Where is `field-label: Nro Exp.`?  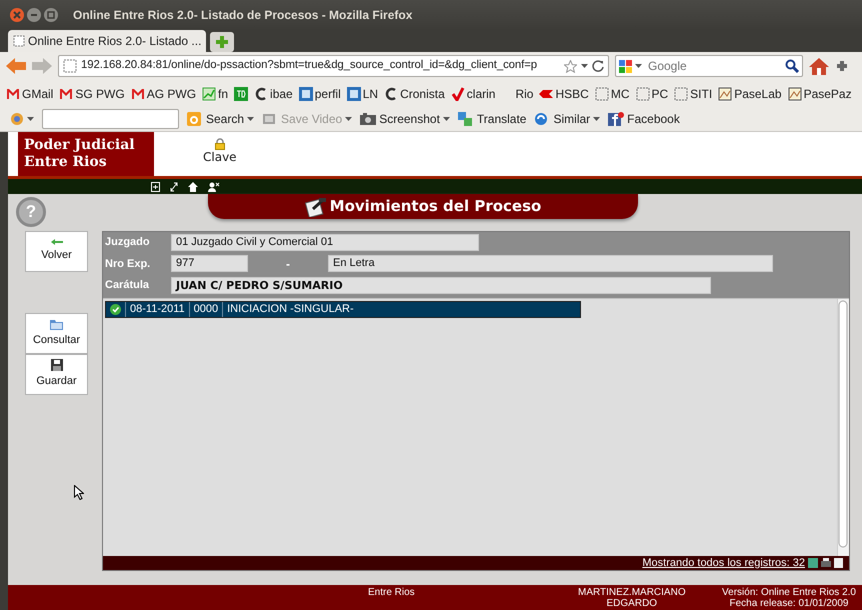
field-label: Nro Exp. is located at coordinates (128, 264).